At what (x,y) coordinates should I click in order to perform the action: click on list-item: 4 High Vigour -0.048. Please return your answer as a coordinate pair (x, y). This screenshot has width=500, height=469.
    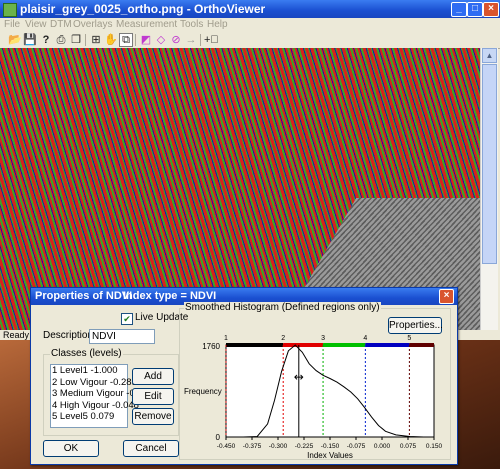
    Looking at the image, I should click on (95, 406).